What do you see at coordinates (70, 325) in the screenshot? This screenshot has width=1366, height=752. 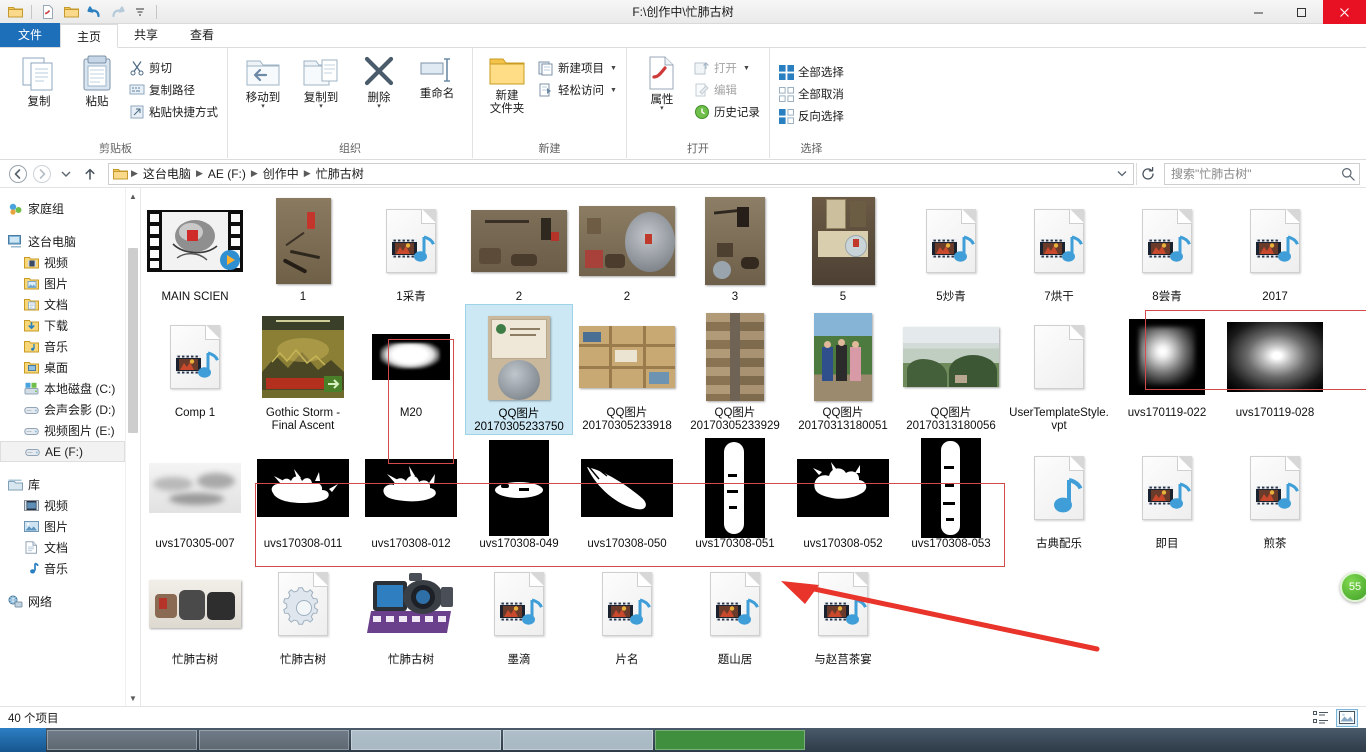 I see `sidebar-item-5: 下载` at bounding box center [70, 325].